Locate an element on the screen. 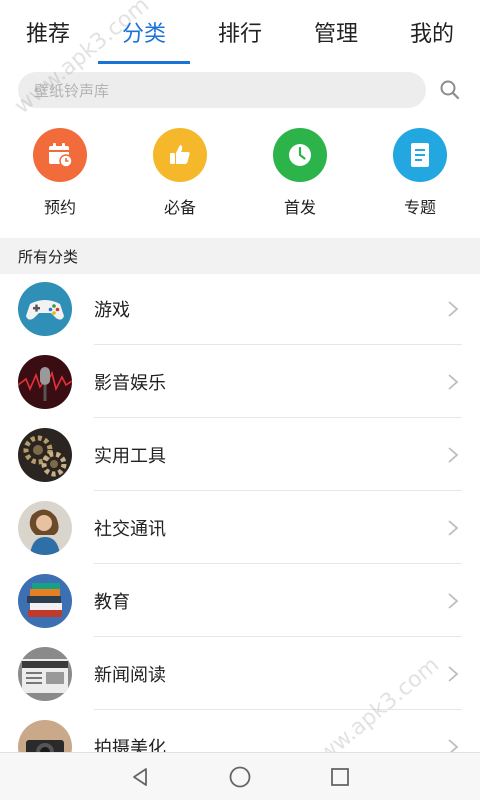 Image resolution: width=480 pixels, height=800 pixels. category-item-education: 教育 is located at coordinates (240, 600).